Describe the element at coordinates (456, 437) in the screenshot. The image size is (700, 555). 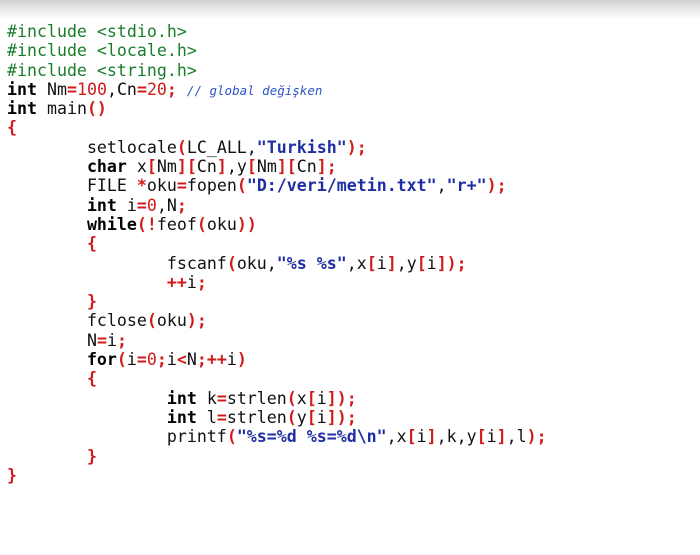
I see `identifier-token: ,k,y` at that location.